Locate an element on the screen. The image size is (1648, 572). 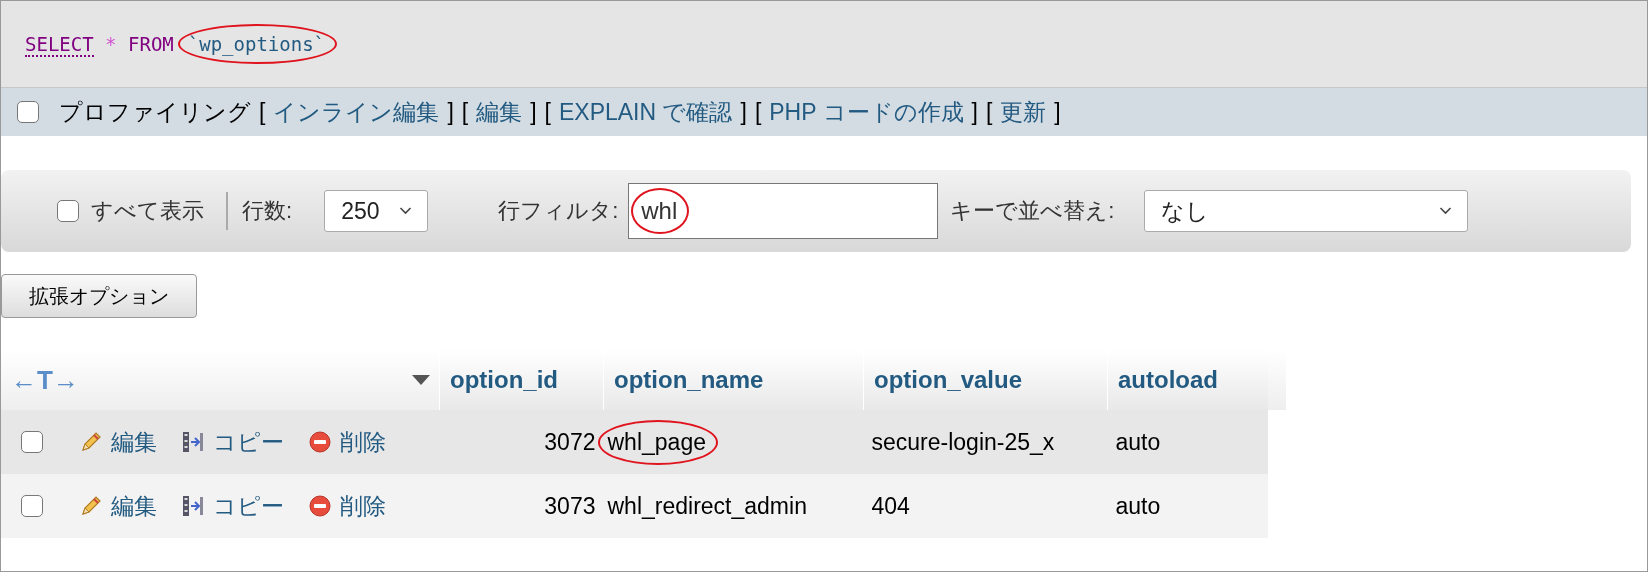
table-cell: whl_redirect_admin is located at coordinates (707, 505).